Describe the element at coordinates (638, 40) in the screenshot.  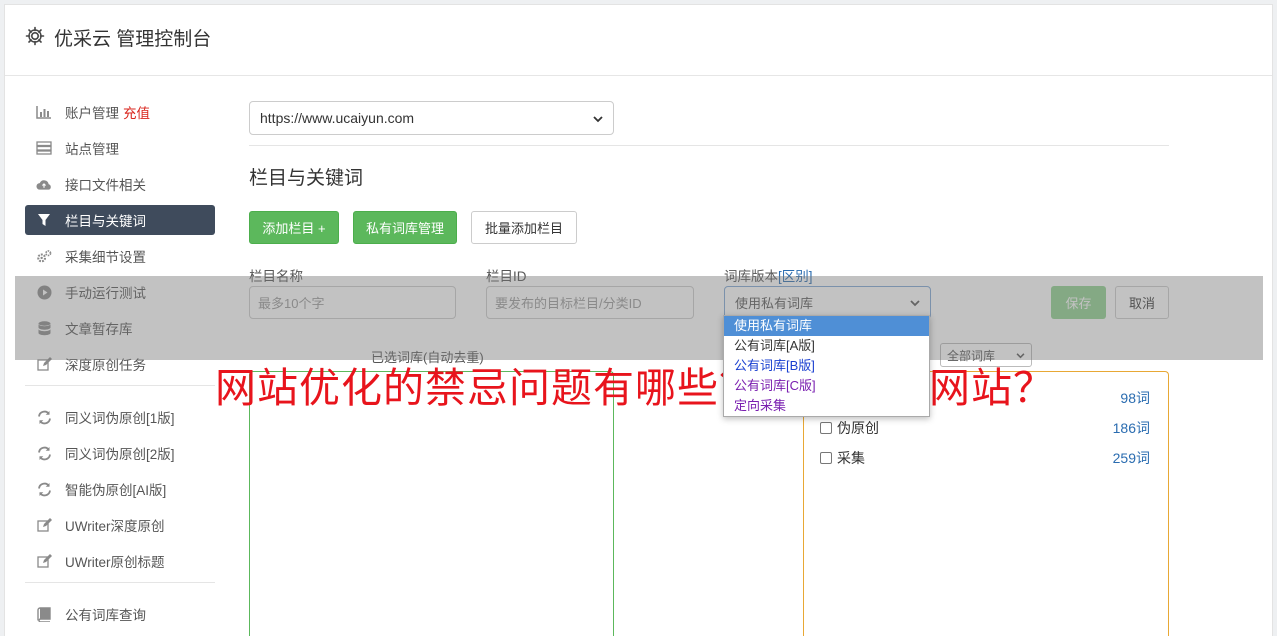
I see `header: 优采云 管理控制台` at that location.